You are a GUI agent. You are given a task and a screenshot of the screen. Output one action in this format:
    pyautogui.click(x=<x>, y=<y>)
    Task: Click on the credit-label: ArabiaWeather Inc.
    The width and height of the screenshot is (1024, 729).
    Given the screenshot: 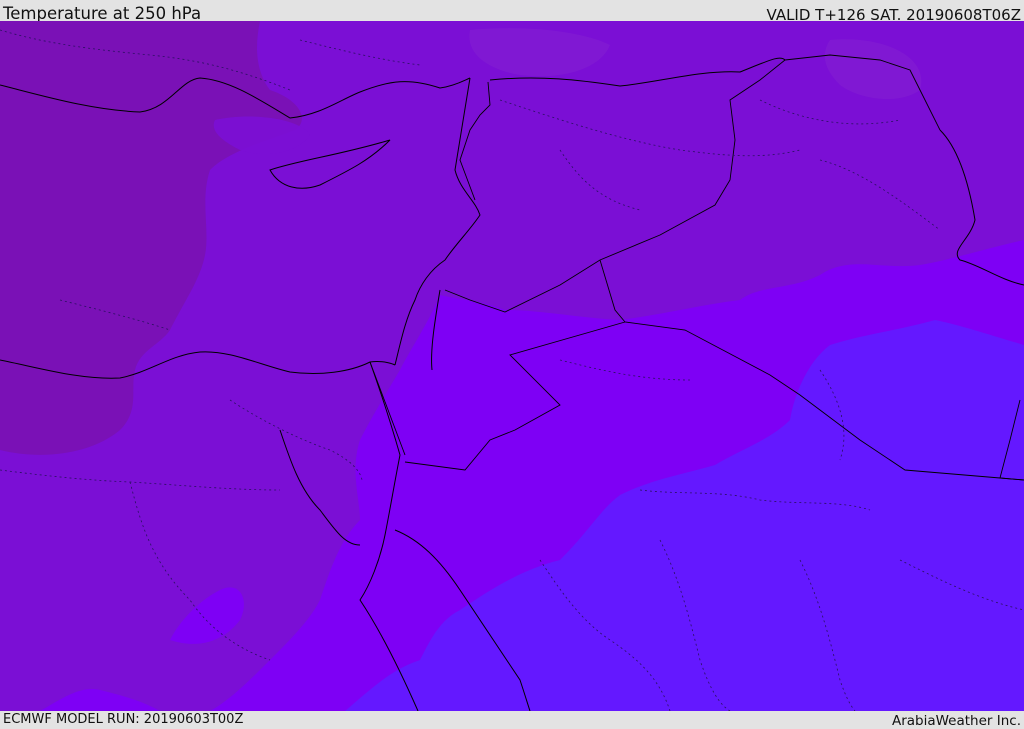 What is the action you would take?
    pyautogui.click(x=956, y=721)
    